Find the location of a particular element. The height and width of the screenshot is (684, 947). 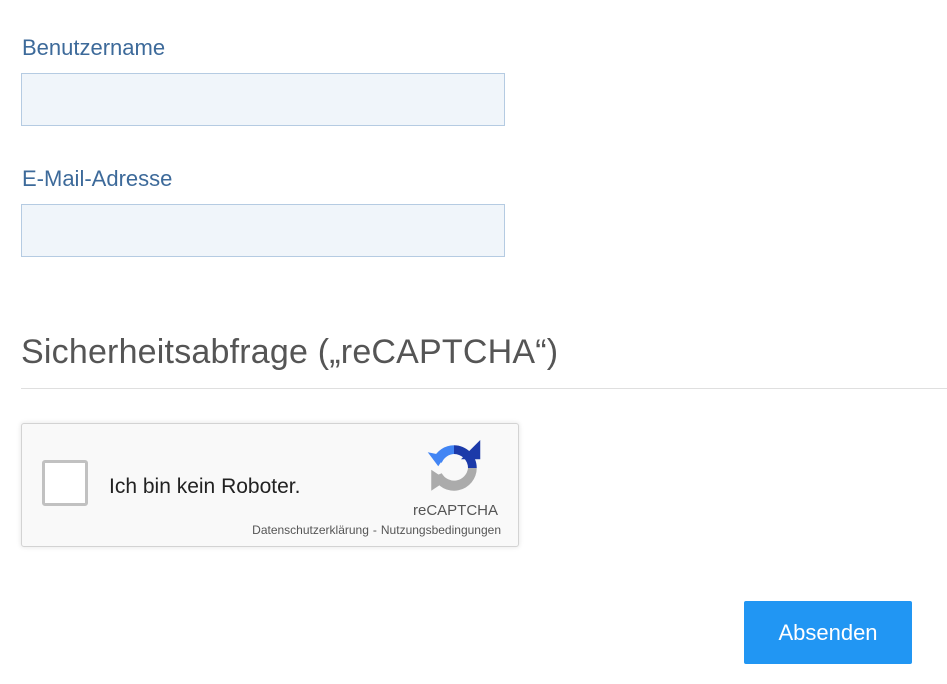

security-section-title: Sicherheitsabfrage („reCAPTCHA“) is located at coordinates (290, 352).